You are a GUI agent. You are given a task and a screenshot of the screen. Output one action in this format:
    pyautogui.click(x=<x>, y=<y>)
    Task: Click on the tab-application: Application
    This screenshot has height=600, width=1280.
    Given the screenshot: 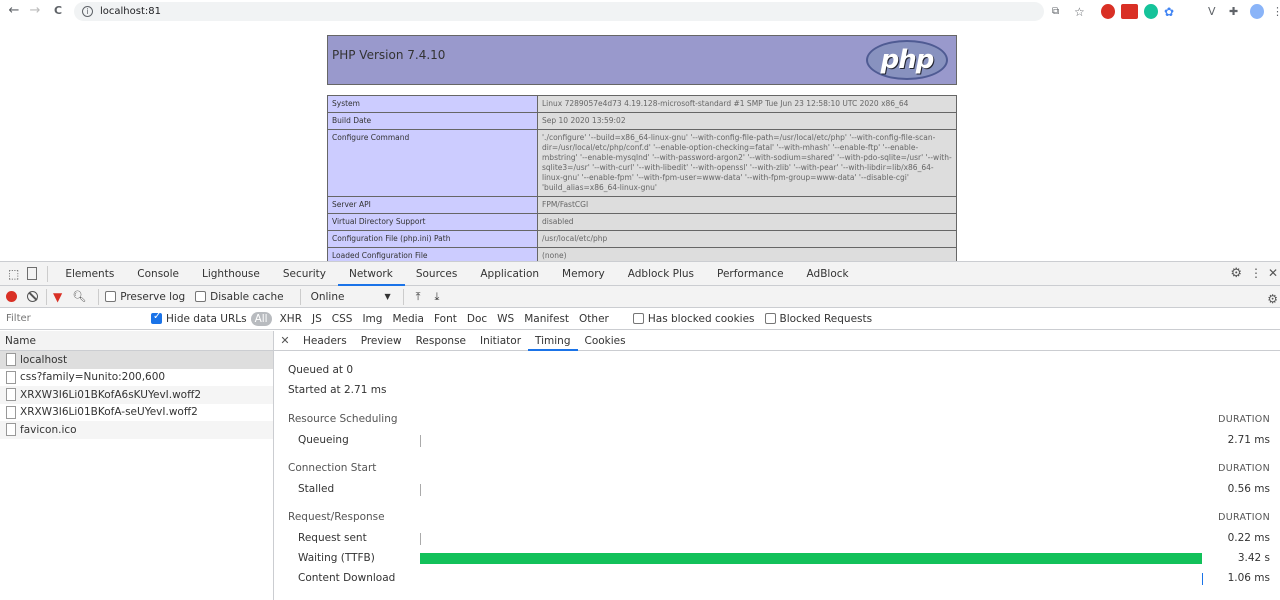 What is the action you would take?
    pyautogui.click(x=510, y=274)
    